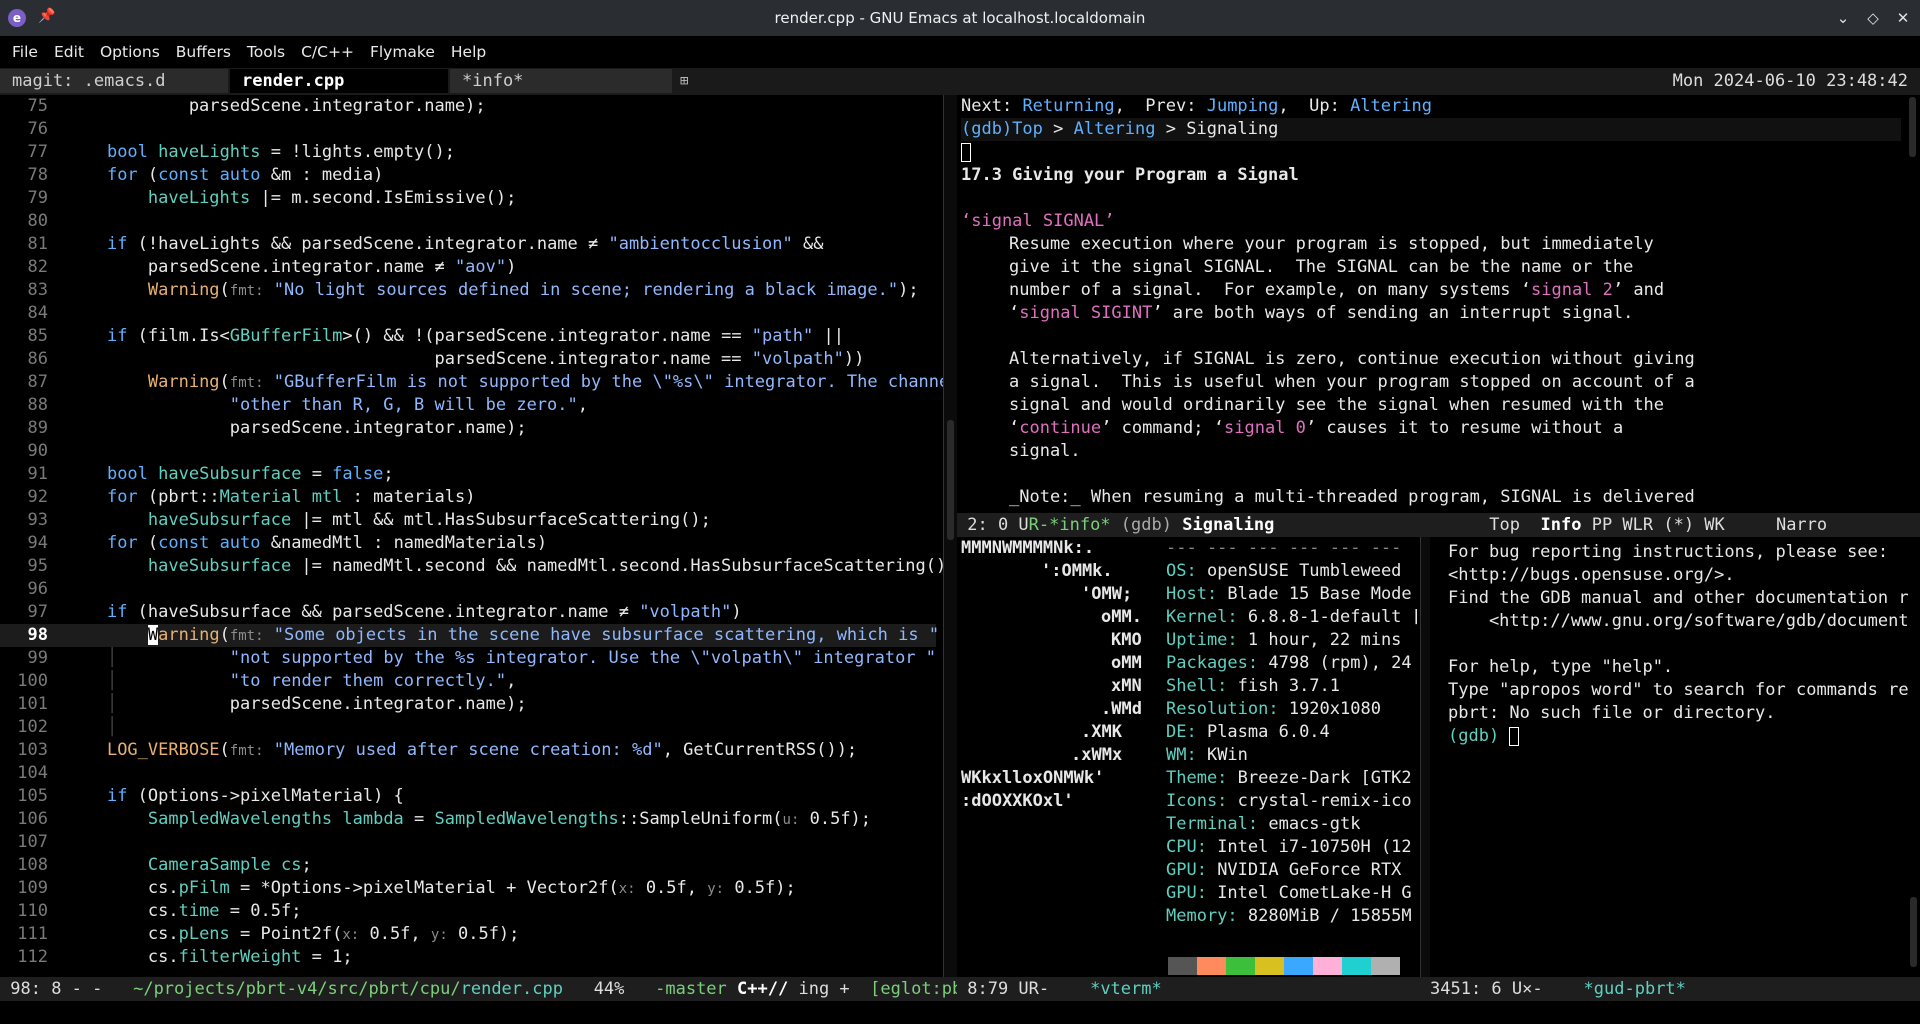 This screenshot has width=1920, height=1024. Describe the element at coordinates (1675, 989) in the screenshot. I see `gud-modeline: 3451: 6 U×- *gud-pbrt*` at that location.